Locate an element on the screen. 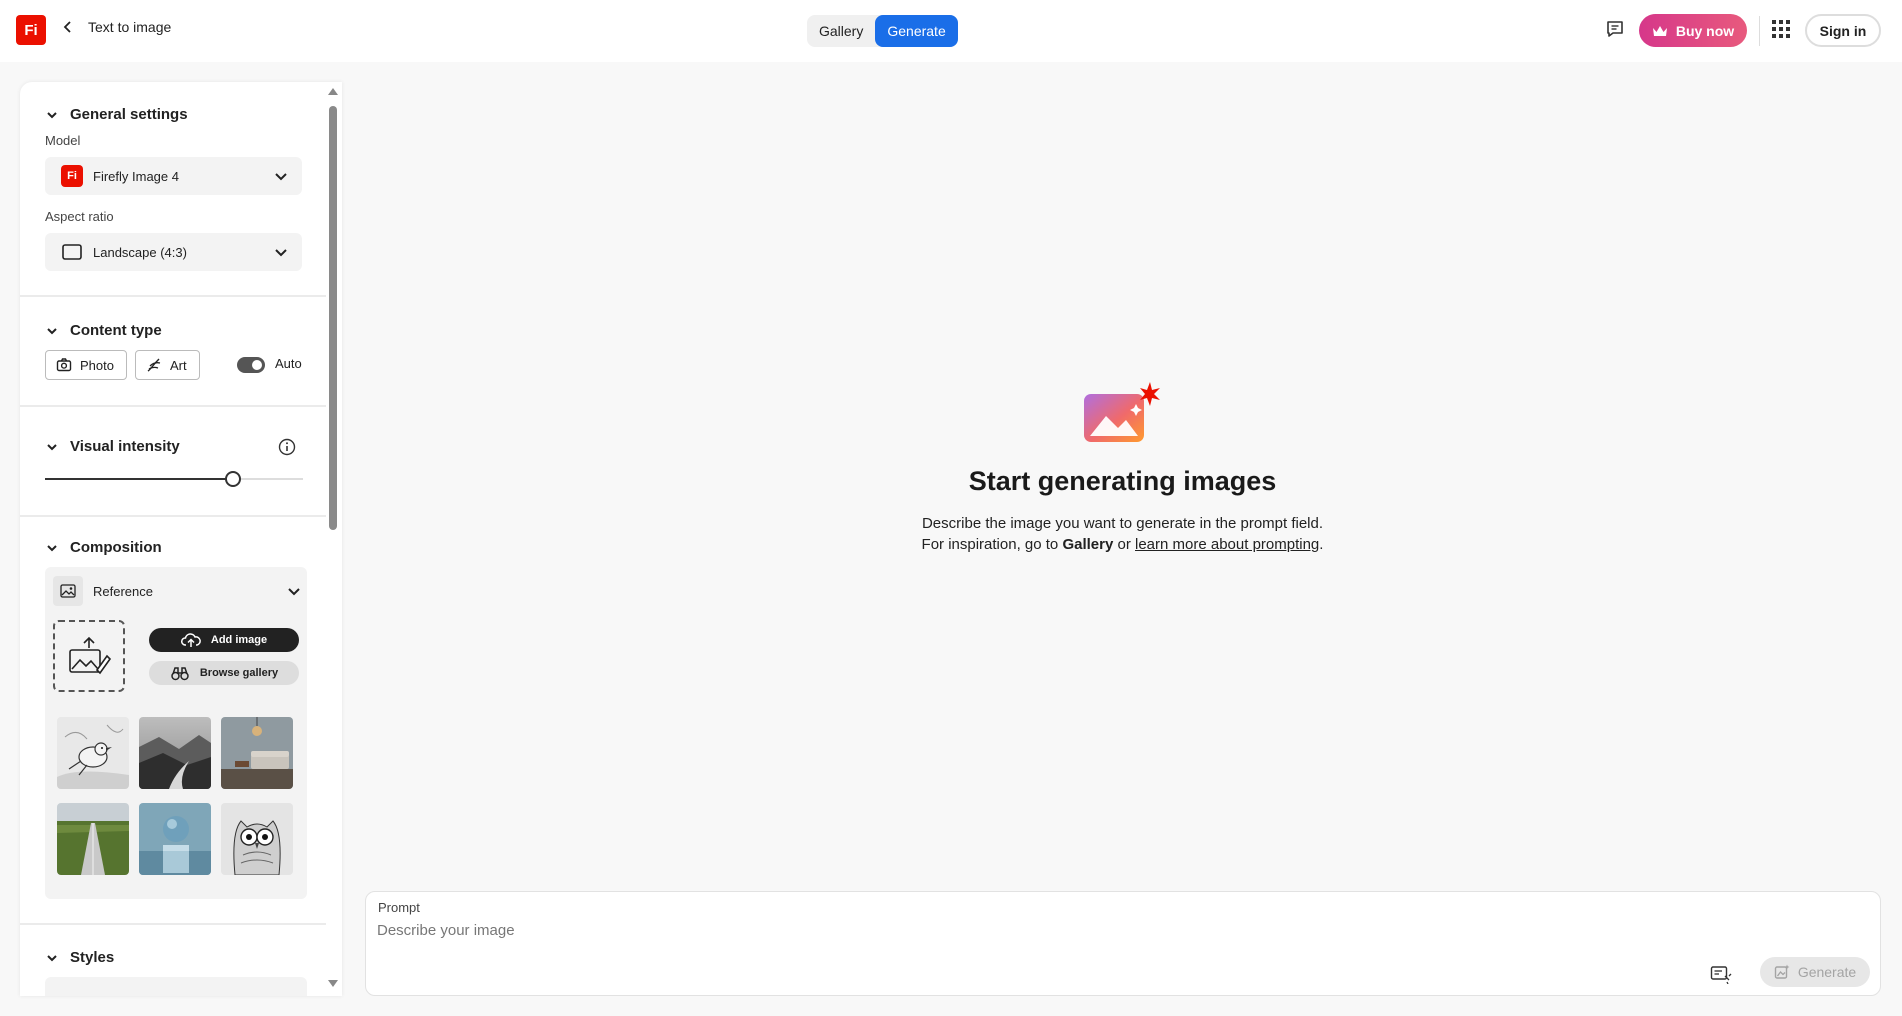 This screenshot has height=1016, width=1902. aspect-ratio-value: Landscape (4:3) is located at coordinates (140, 252).